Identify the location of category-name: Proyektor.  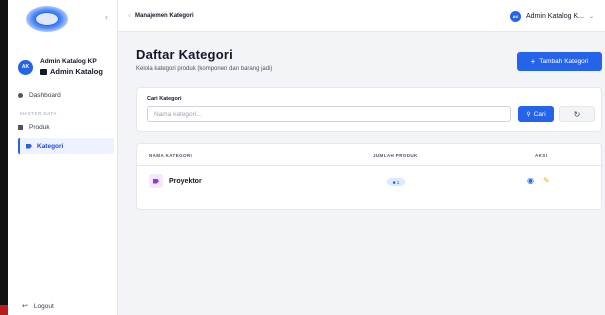
(185, 181).